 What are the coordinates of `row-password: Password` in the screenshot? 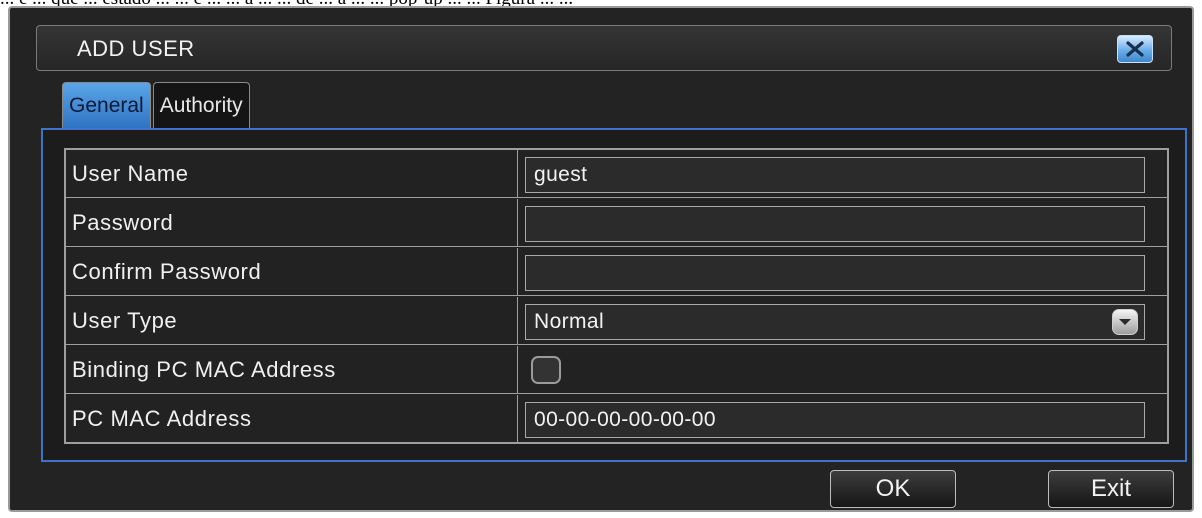 It's located at (616, 223).